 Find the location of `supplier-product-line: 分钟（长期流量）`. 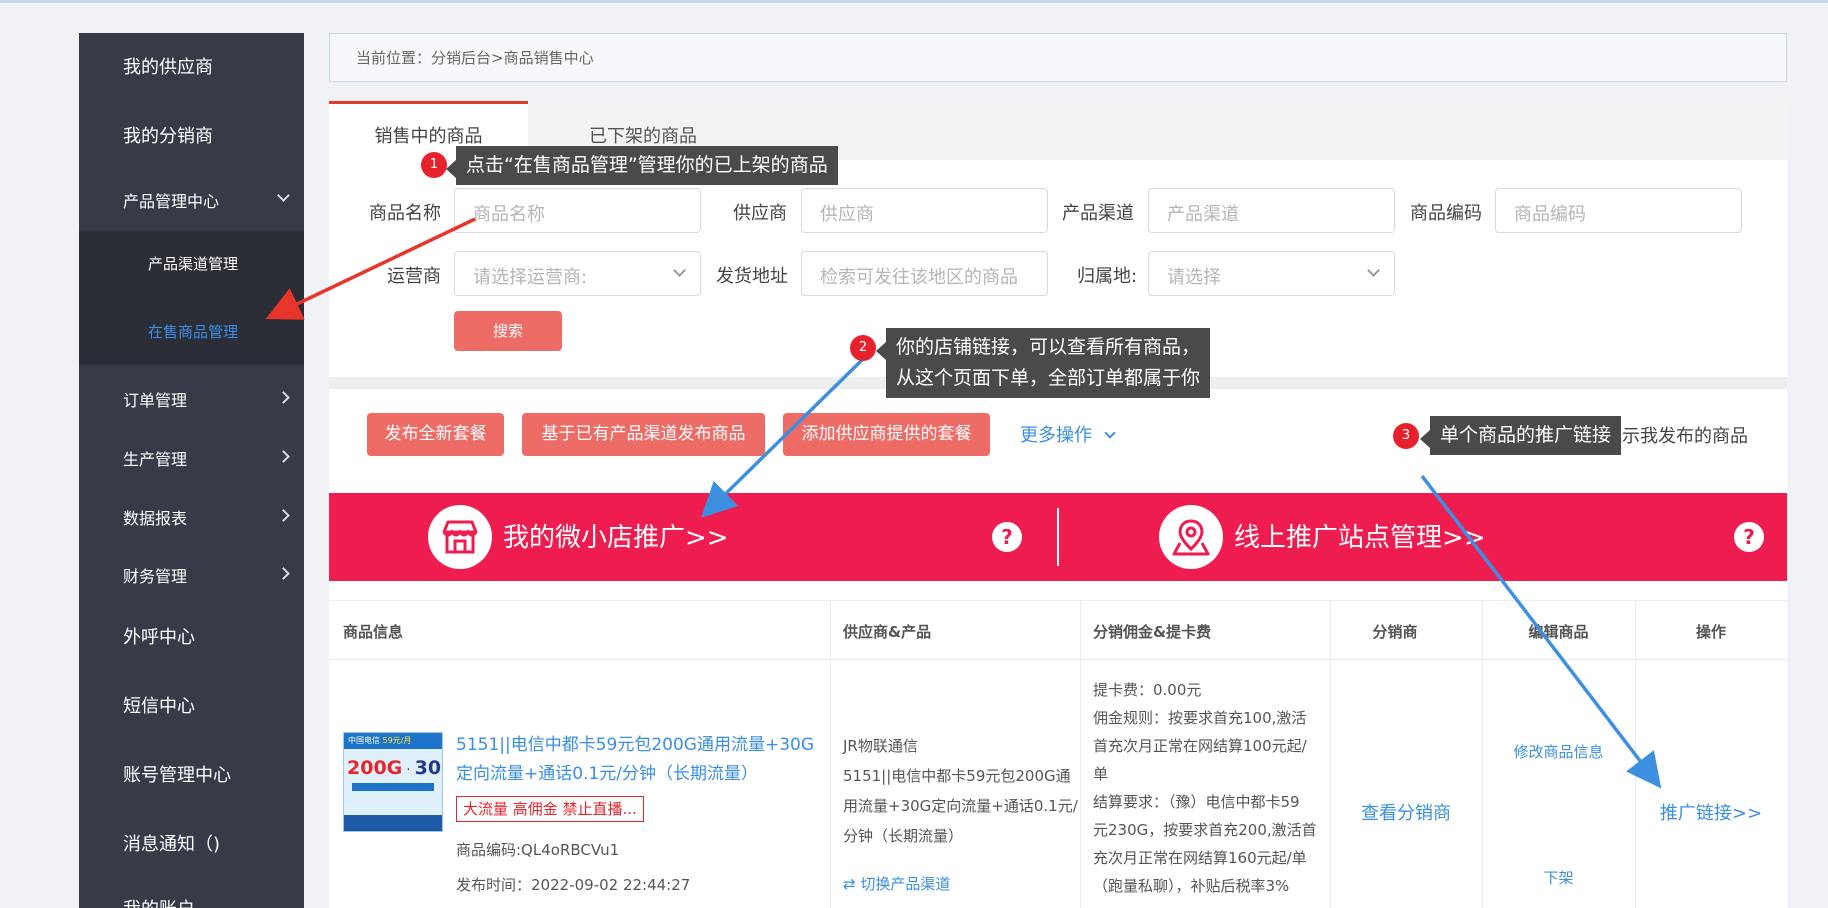

supplier-product-line: 分钟（长期流量） is located at coordinates (903, 836).